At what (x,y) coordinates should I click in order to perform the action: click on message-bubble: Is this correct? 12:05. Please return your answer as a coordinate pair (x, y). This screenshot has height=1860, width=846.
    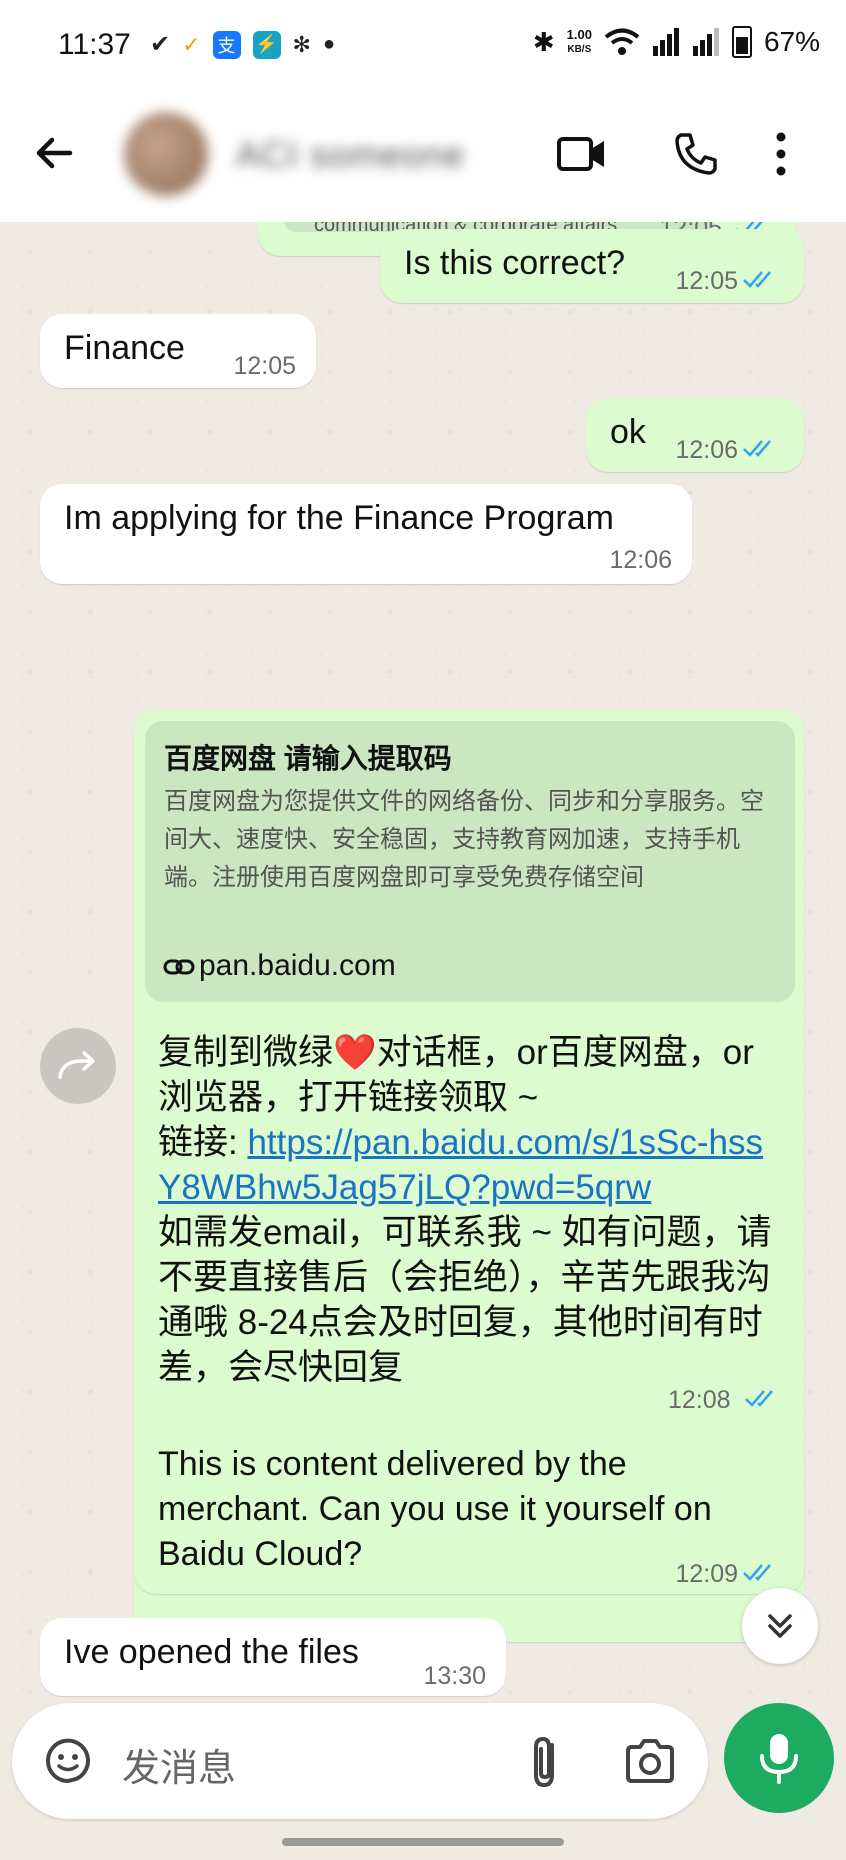
    Looking at the image, I should click on (592, 266).